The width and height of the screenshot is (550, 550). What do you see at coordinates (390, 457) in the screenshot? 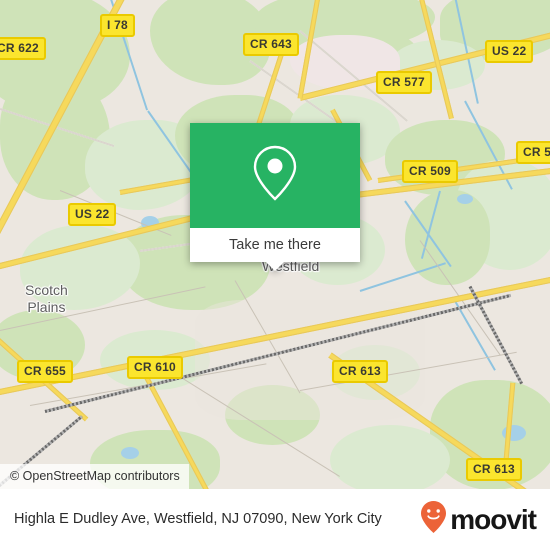
I see `map-greenspace` at bounding box center [390, 457].